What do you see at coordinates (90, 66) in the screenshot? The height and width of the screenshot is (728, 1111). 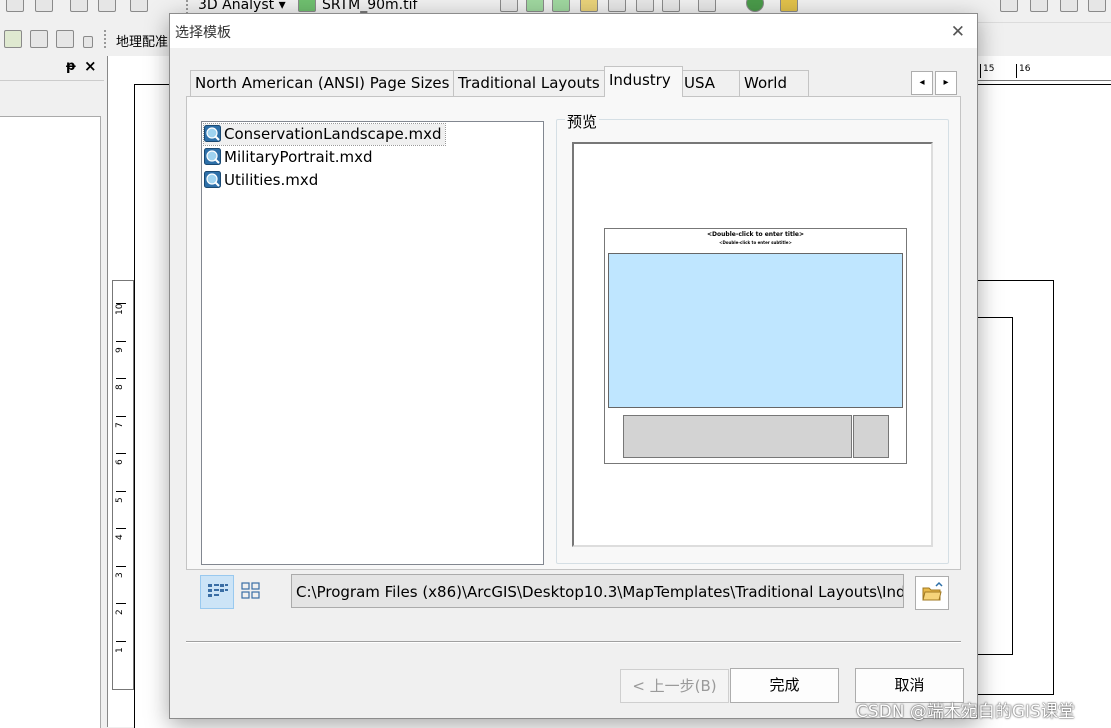 I see `close-icon: ×` at bounding box center [90, 66].